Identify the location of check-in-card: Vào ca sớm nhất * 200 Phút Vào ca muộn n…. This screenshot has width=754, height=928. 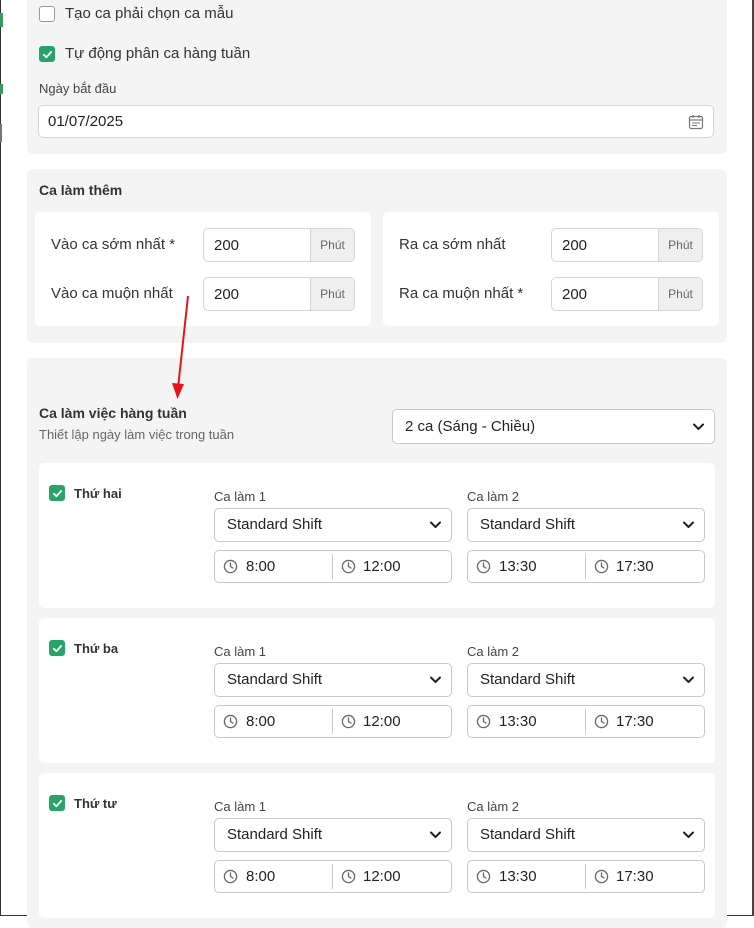
(203, 269).